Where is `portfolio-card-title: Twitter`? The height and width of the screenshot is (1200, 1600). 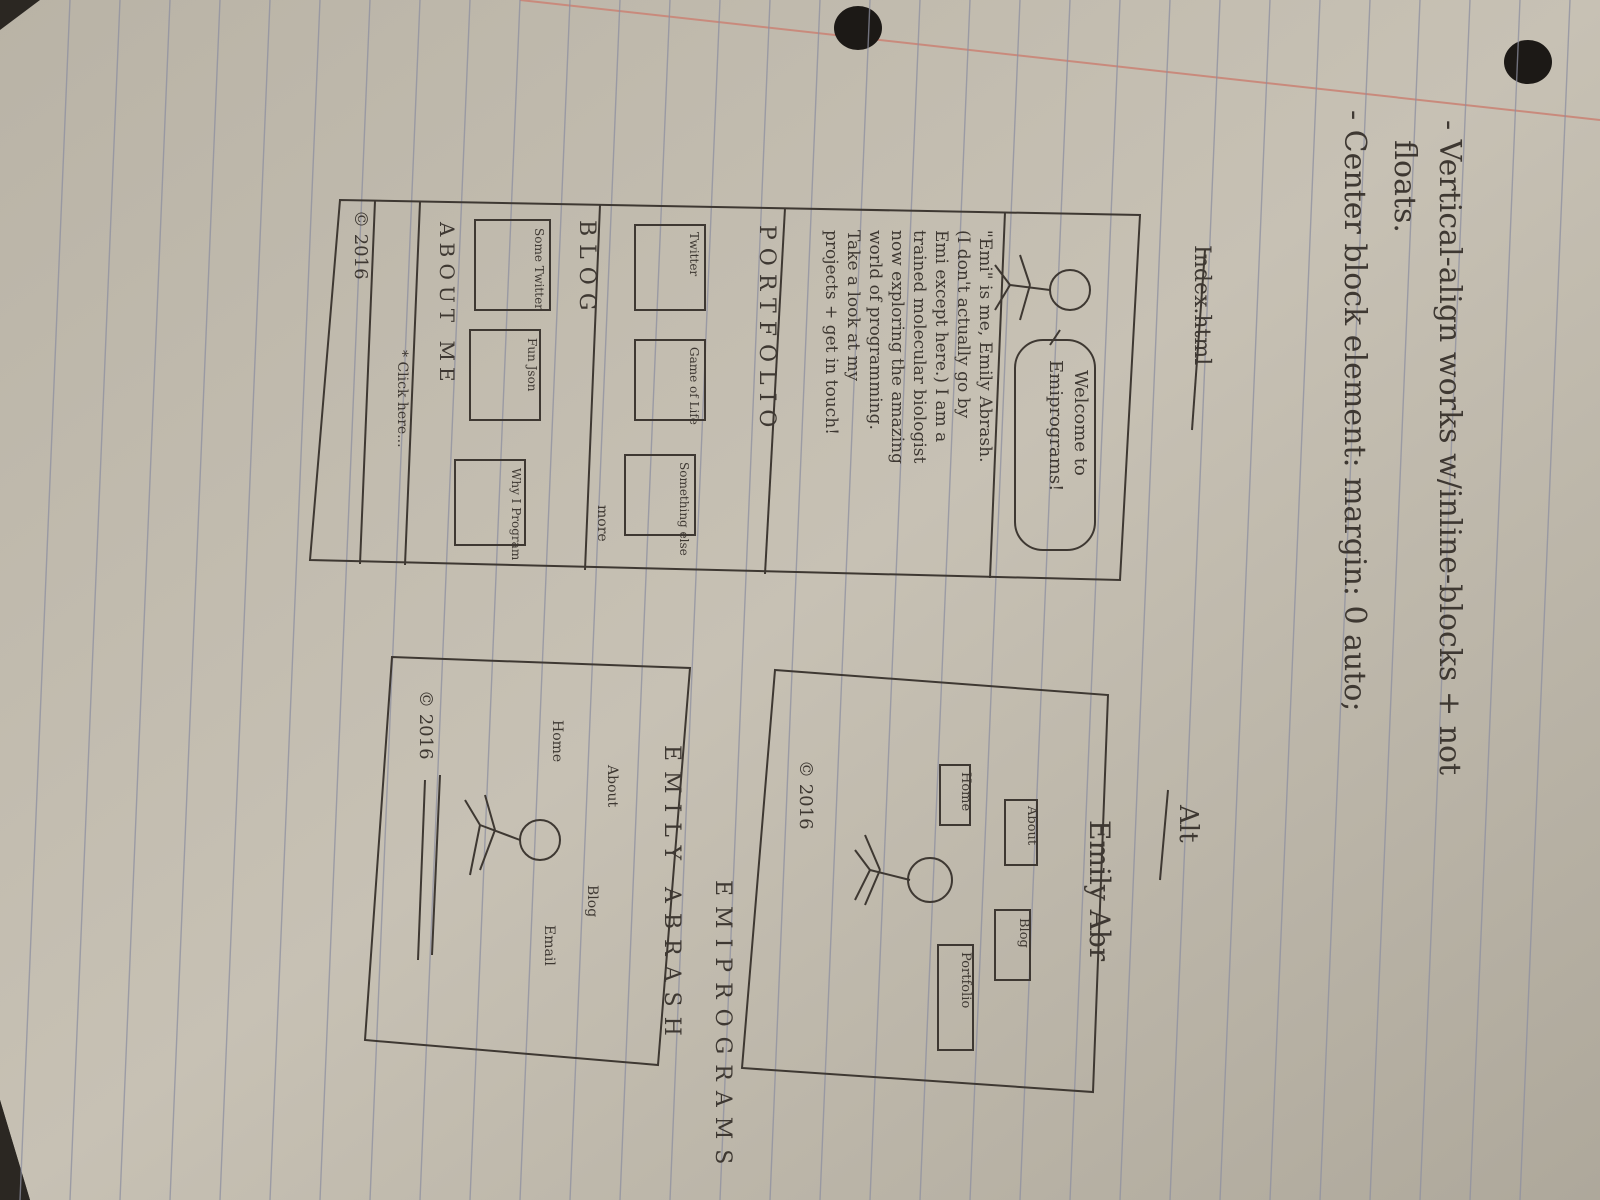
portfolio-card-title: Twitter is located at coordinates (694, 254).